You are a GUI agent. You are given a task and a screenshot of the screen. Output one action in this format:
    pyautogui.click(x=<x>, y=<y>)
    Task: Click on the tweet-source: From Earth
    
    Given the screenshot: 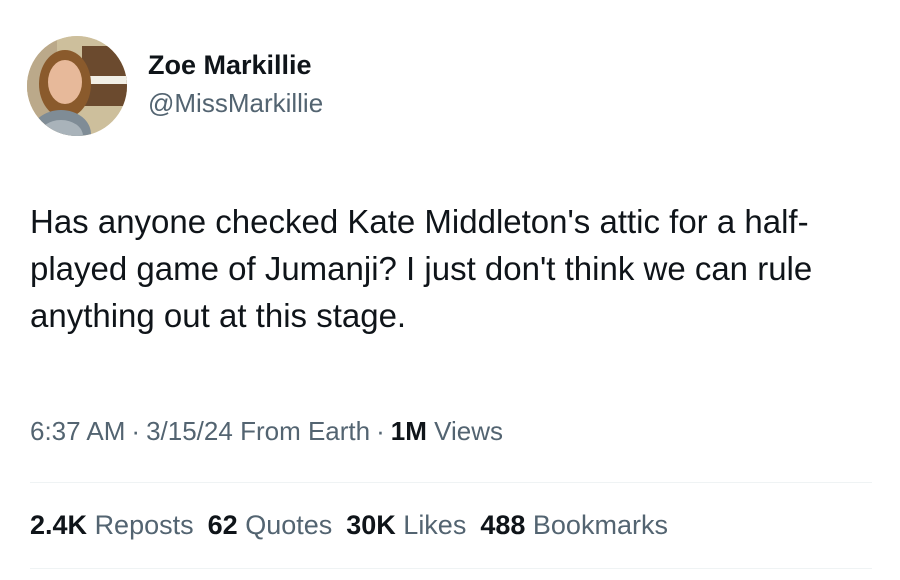 What is the action you would take?
    pyautogui.click(x=305, y=431)
    